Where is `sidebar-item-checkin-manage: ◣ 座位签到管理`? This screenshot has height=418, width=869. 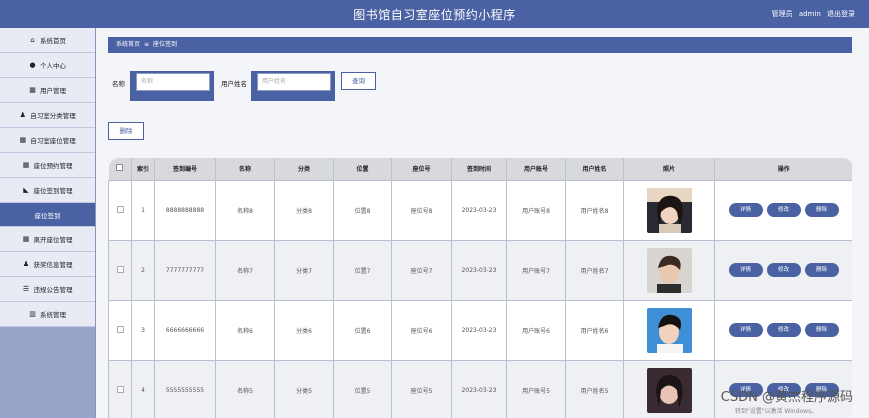
sidebar-item-checkin-manage: ◣ 座位签到管理 is located at coordinates (47, 190).